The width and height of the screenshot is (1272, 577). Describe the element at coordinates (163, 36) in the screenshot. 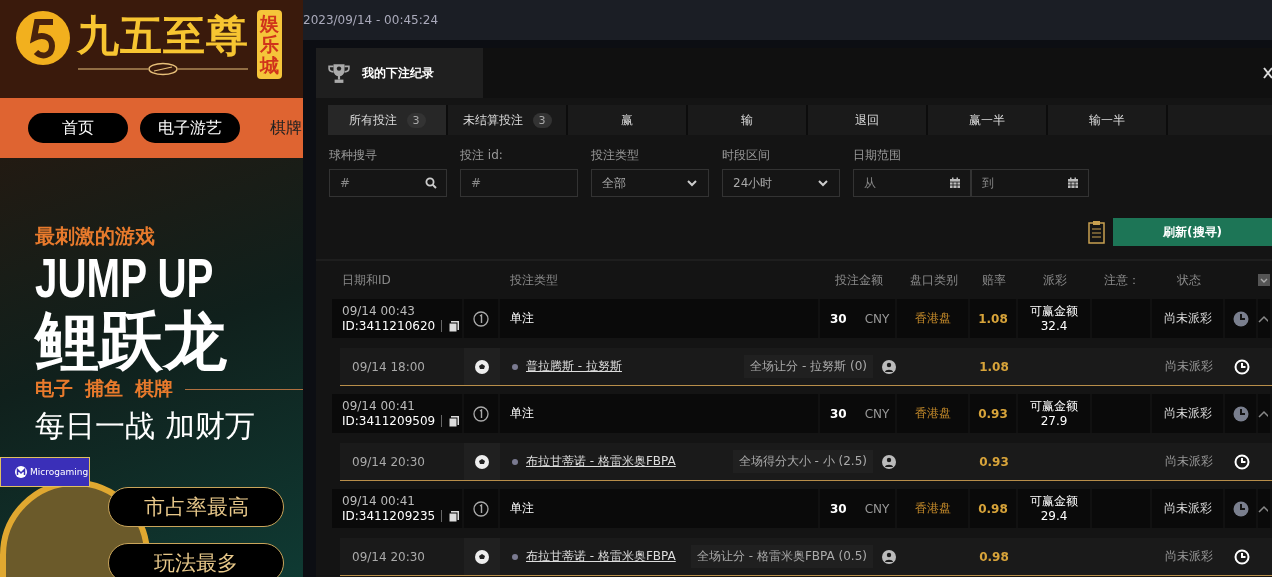

I see `logo-text: 九五至尊` at that location.